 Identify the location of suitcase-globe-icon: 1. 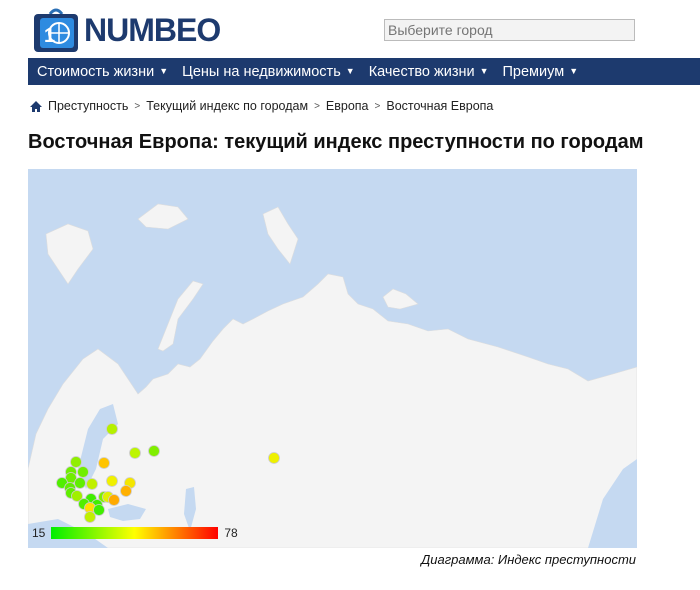
(56, 30).